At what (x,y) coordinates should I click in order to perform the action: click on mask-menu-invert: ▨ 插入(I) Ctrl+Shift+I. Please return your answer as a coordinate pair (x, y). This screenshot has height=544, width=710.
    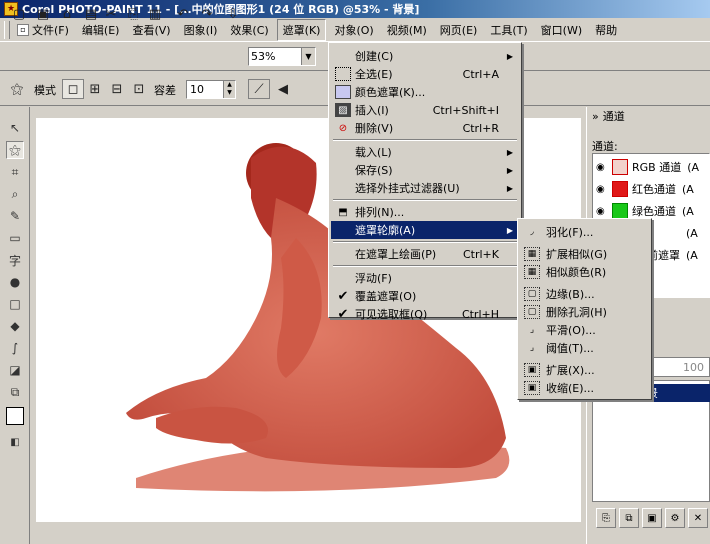
    Looking at the image, I should click on (425, 110).